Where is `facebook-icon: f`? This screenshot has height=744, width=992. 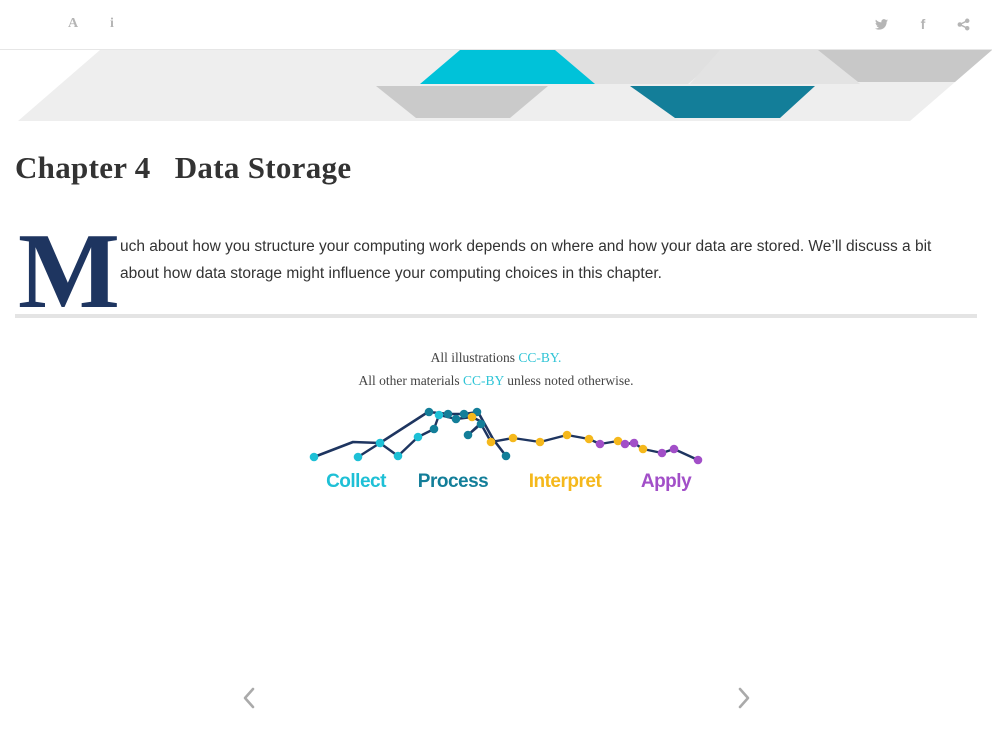 facebook-icon: f is located at coordinates (923, 24).